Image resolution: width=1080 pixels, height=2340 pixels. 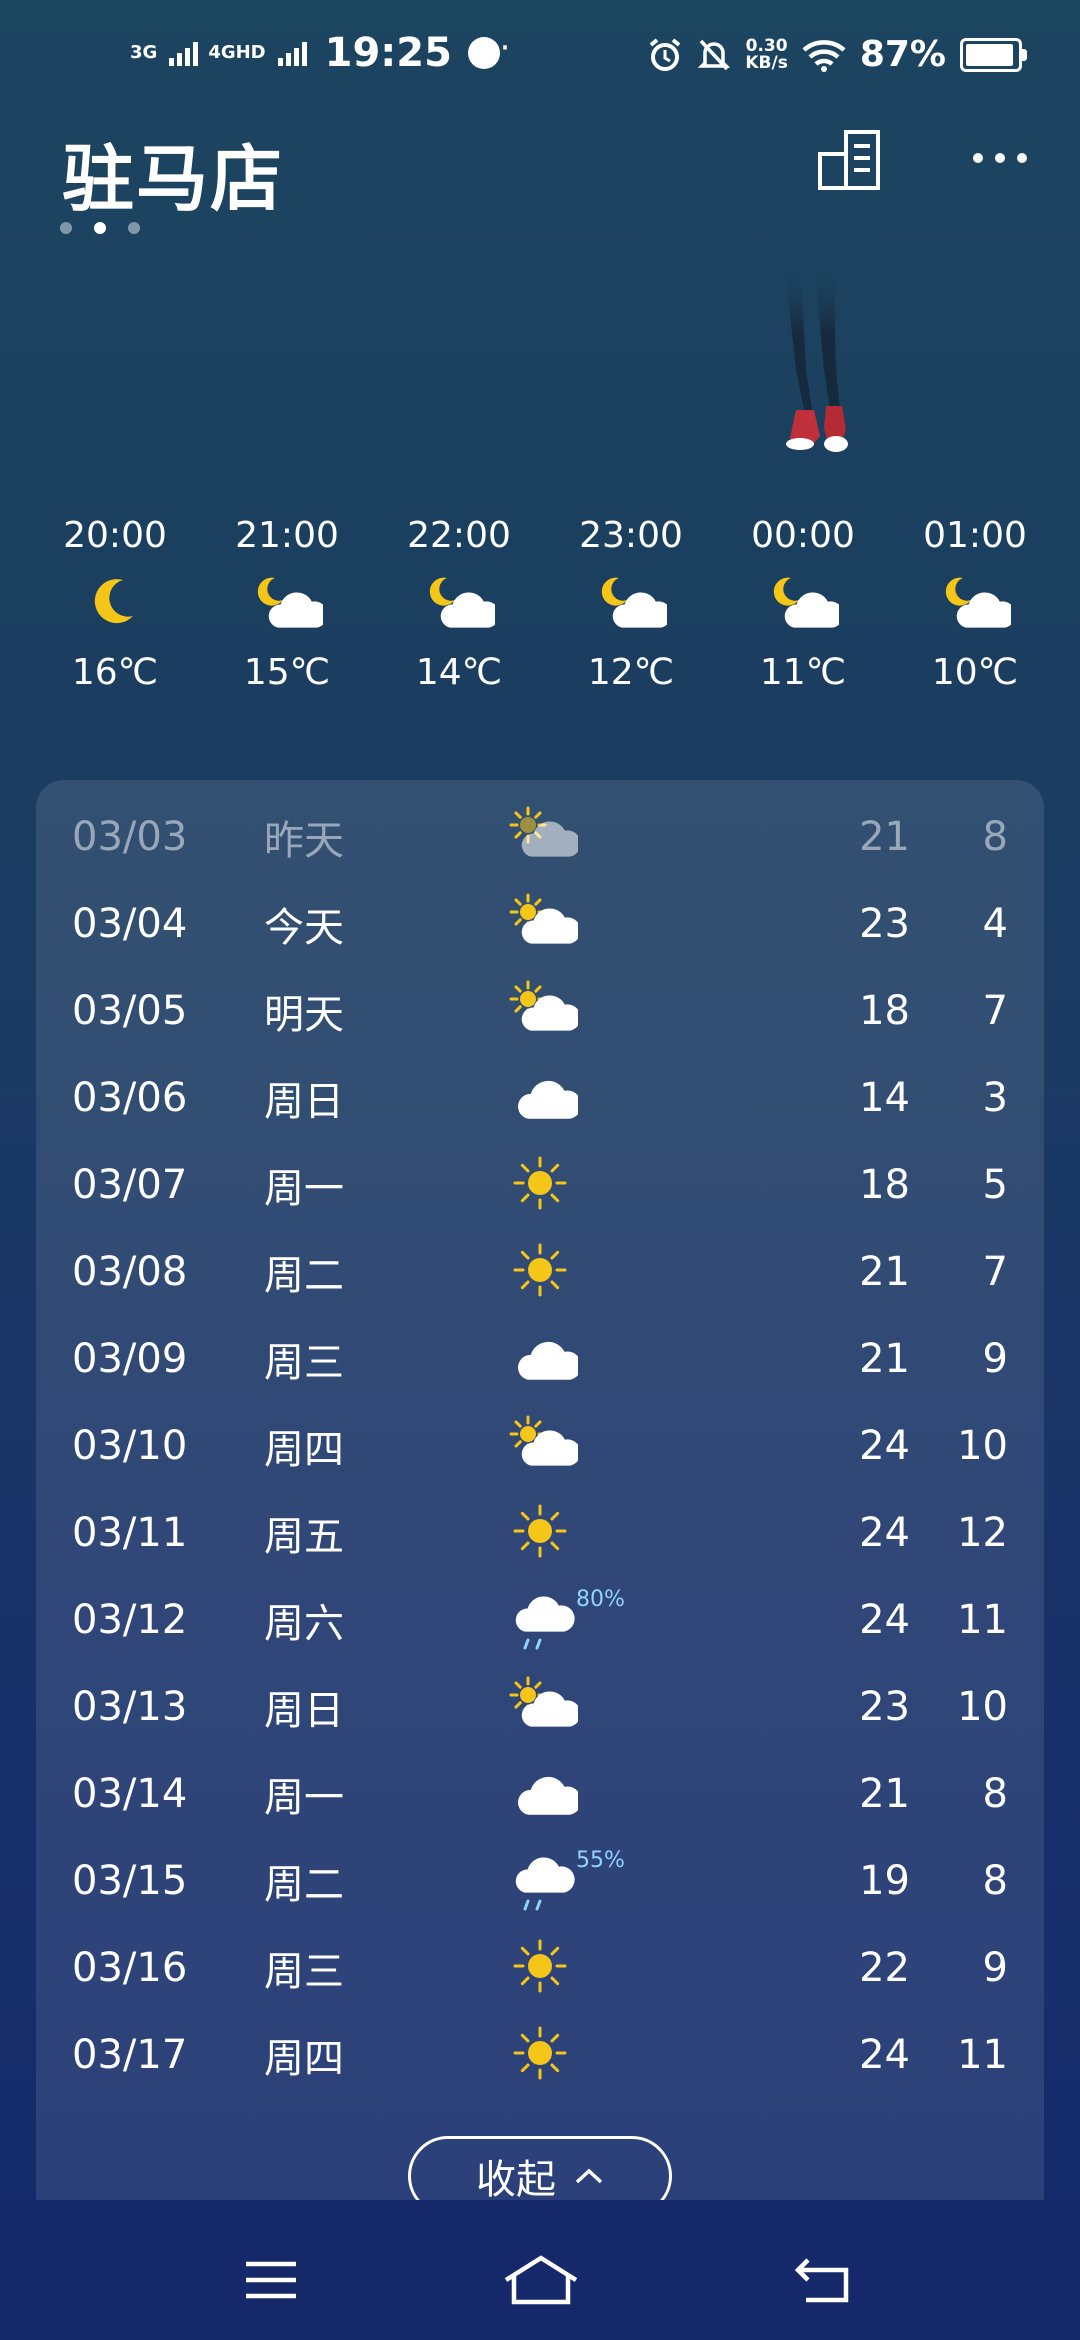 I want to click on forecast-row: 03/15 周二 55% 19 8, so click(x=540, y=1881).